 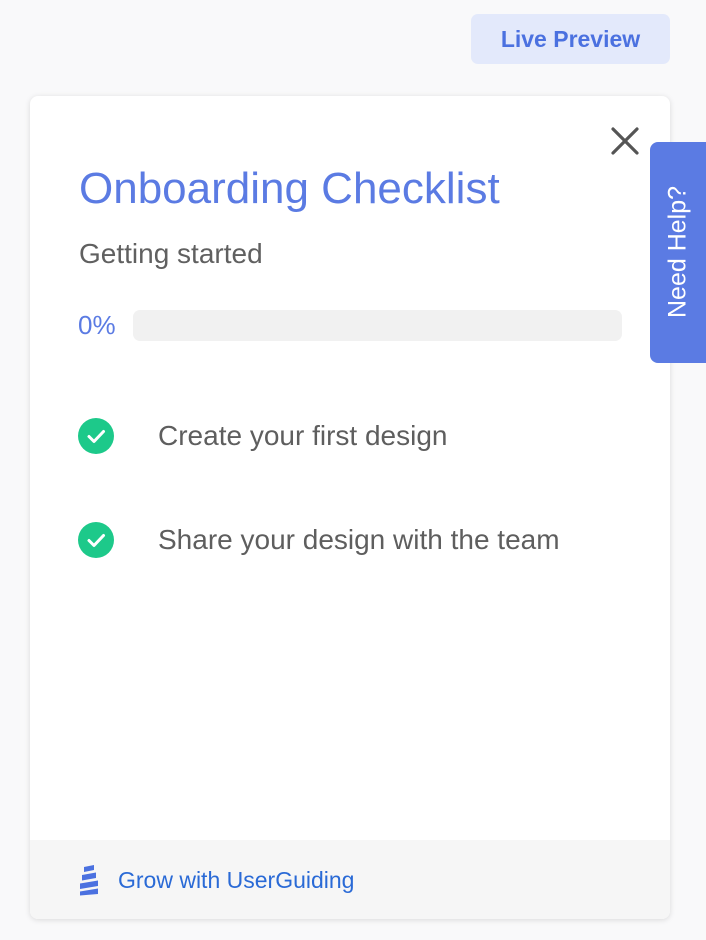 I want to click on live-preview-button: Live Preview, so click(x=570, y=39).